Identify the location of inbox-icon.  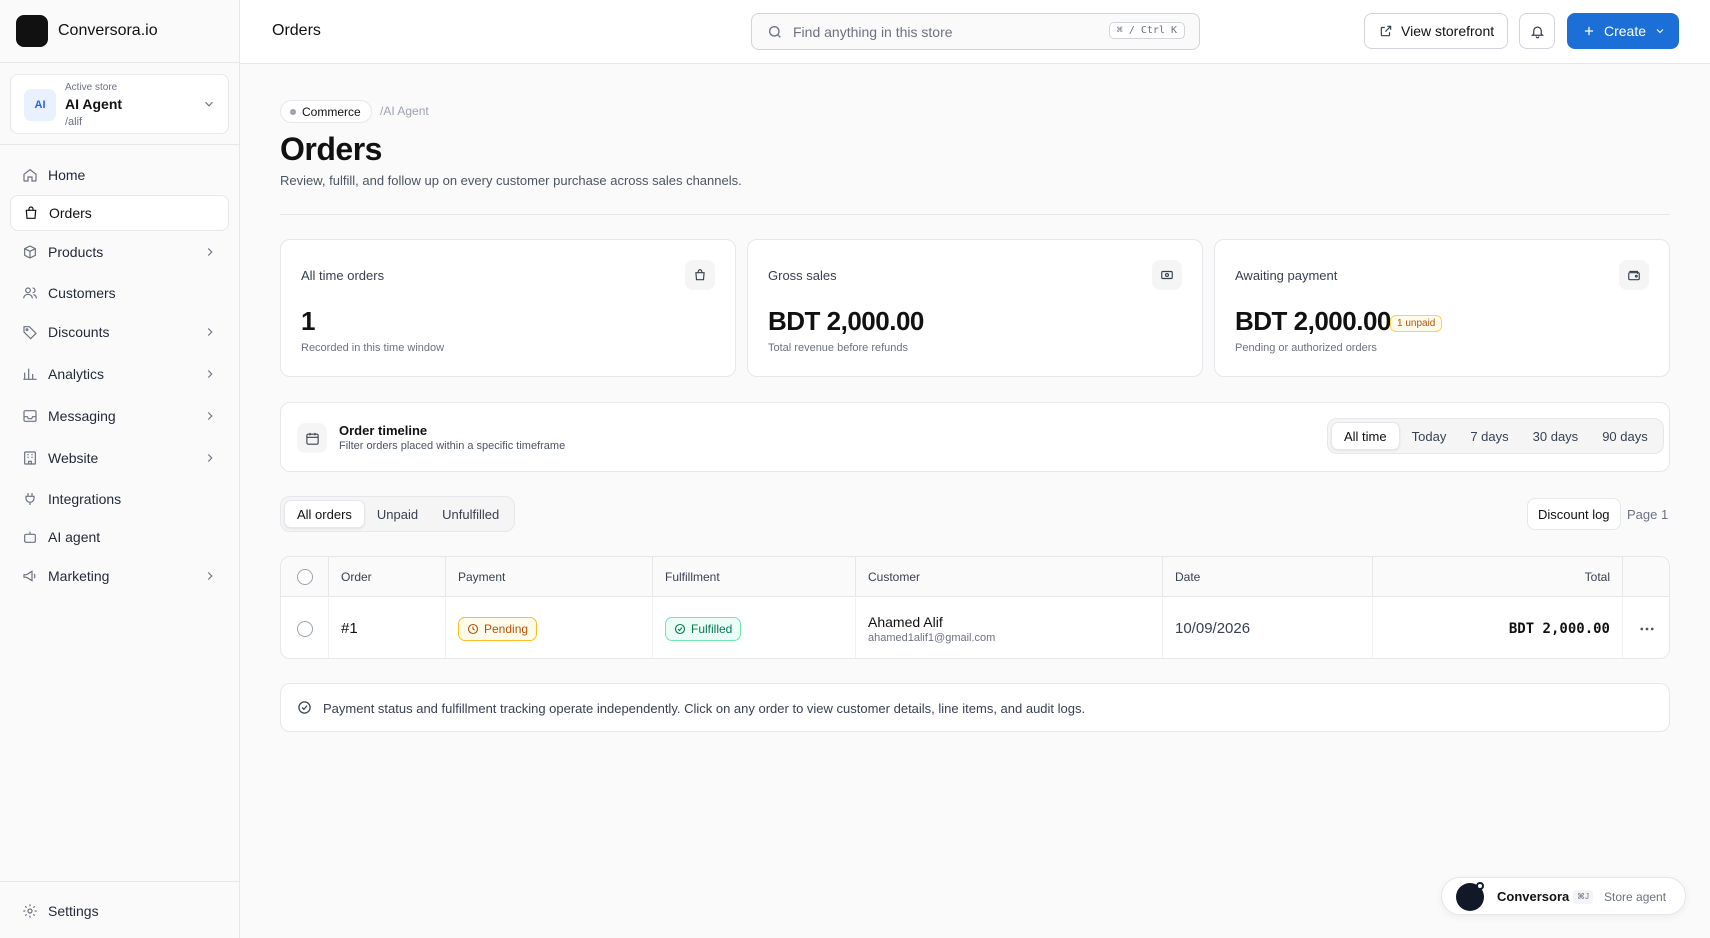
(30, 416).